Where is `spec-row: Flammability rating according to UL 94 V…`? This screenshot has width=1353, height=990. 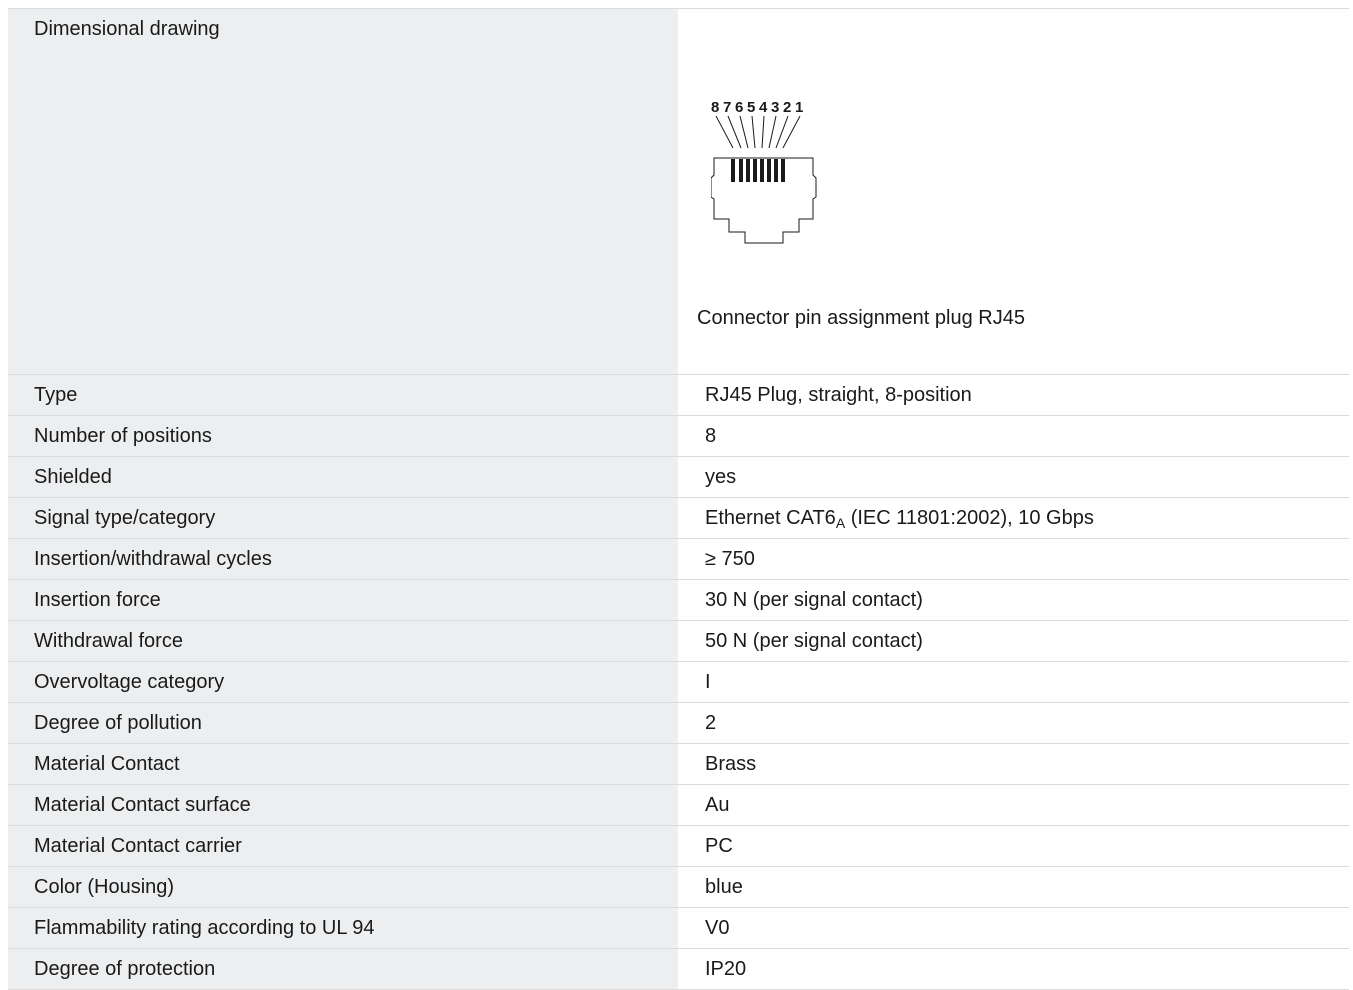
spec-row: Flammability rating according to UL 94 V… is located at coordinates (678, 928).